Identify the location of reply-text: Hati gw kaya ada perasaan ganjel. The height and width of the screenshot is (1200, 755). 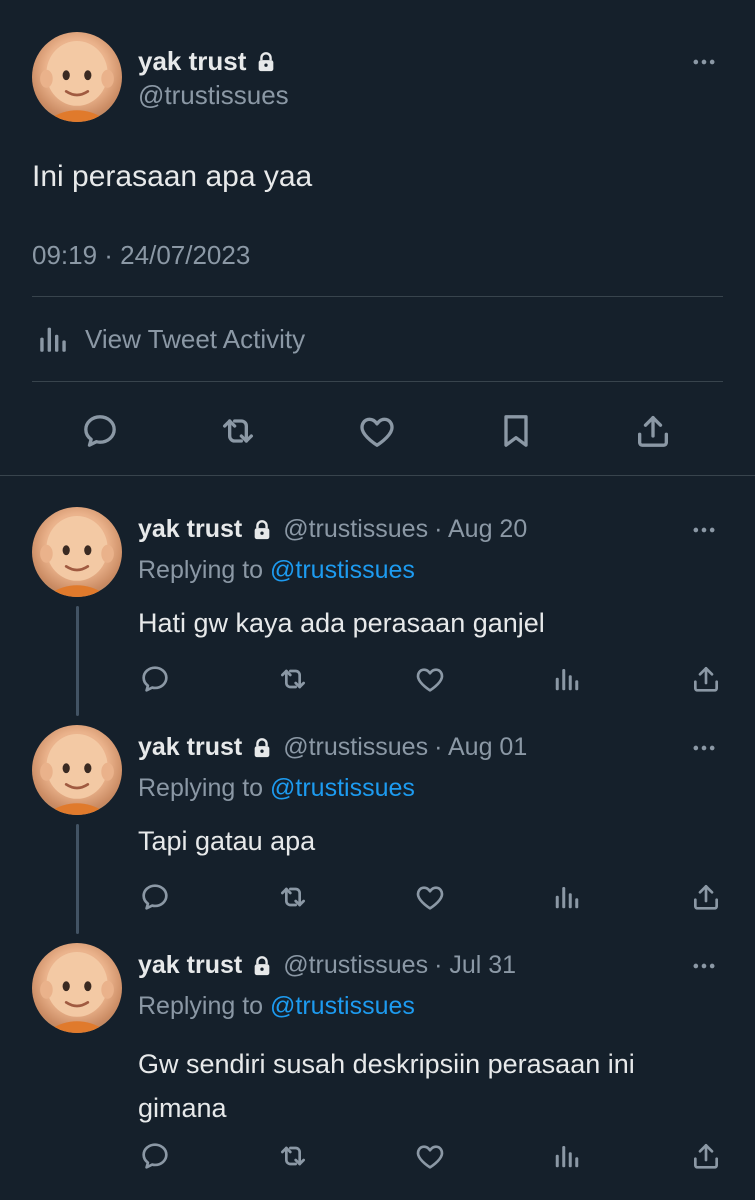
(341, 623).